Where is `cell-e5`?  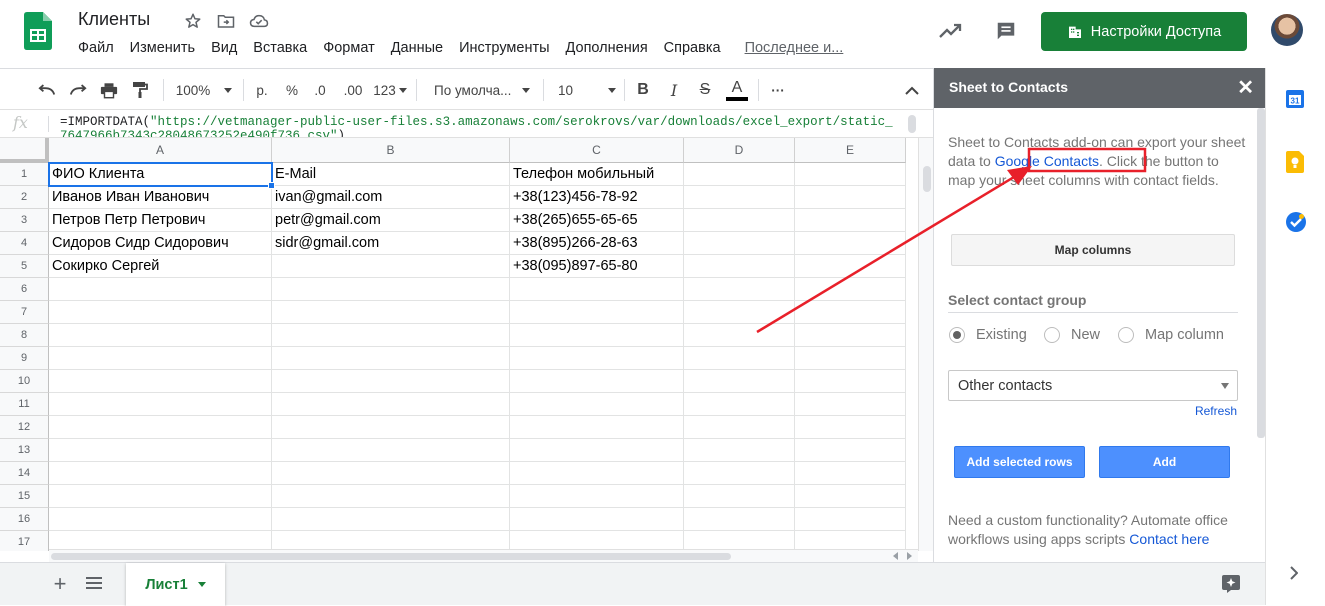
cell-e5 is located at coordinates (850, 266).